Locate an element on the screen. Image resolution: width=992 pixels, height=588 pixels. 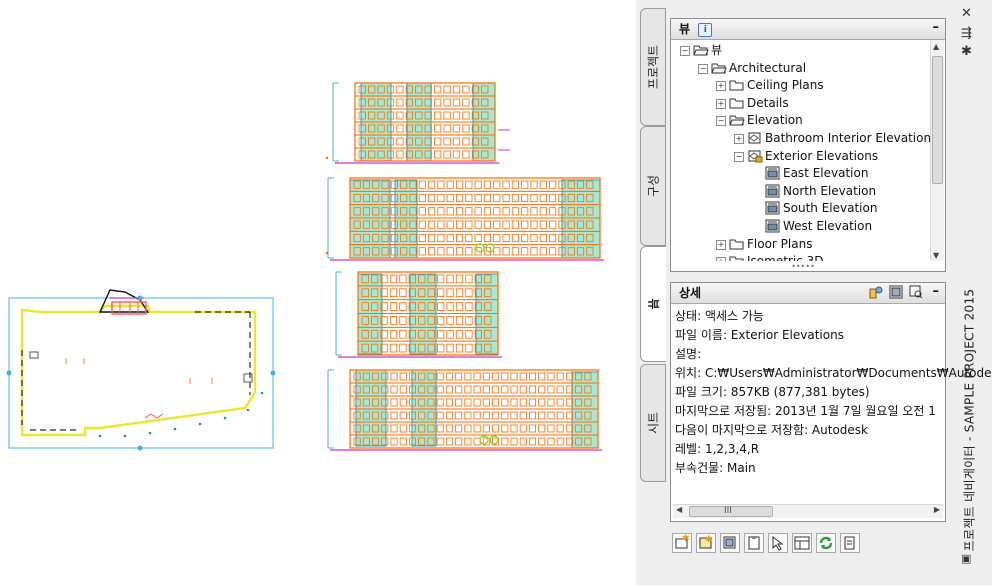
repath-icon is located at coordinates (849, 543).